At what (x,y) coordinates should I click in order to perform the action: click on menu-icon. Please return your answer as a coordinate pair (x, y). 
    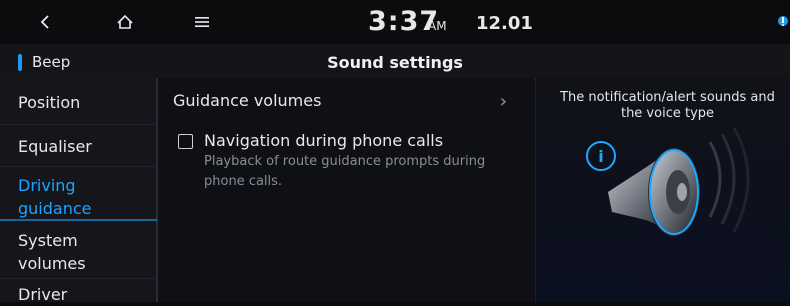
    Looking at the image, I should click on (202, 22).